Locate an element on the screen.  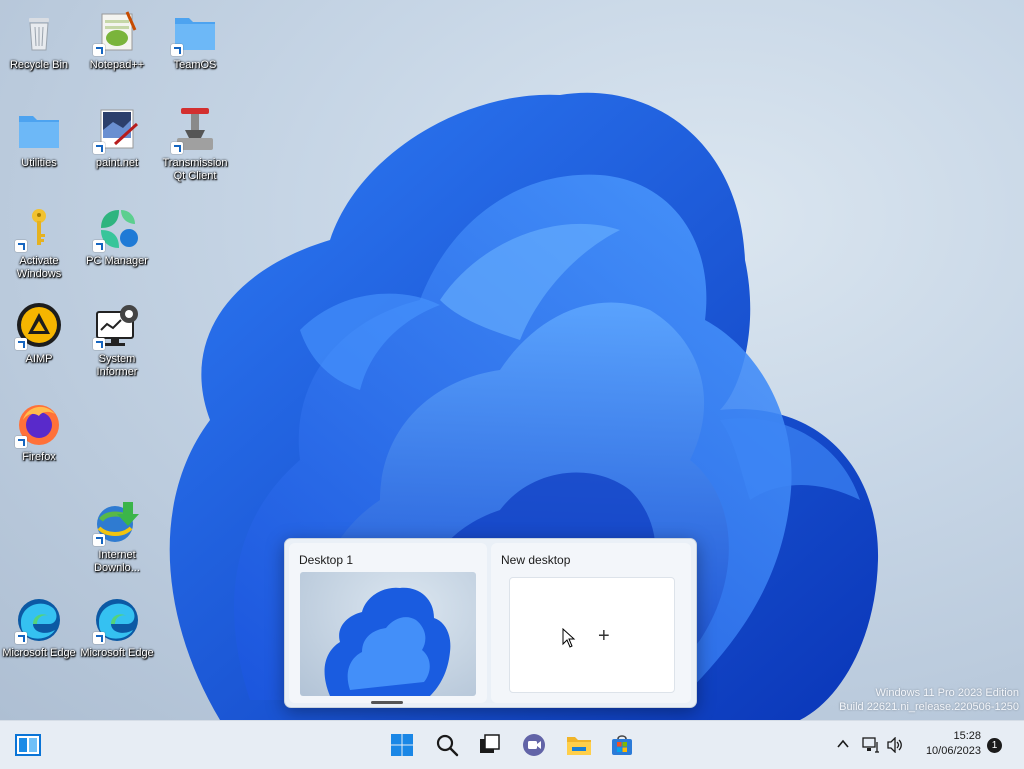
task-view-button is located at coordinates (28, 745).